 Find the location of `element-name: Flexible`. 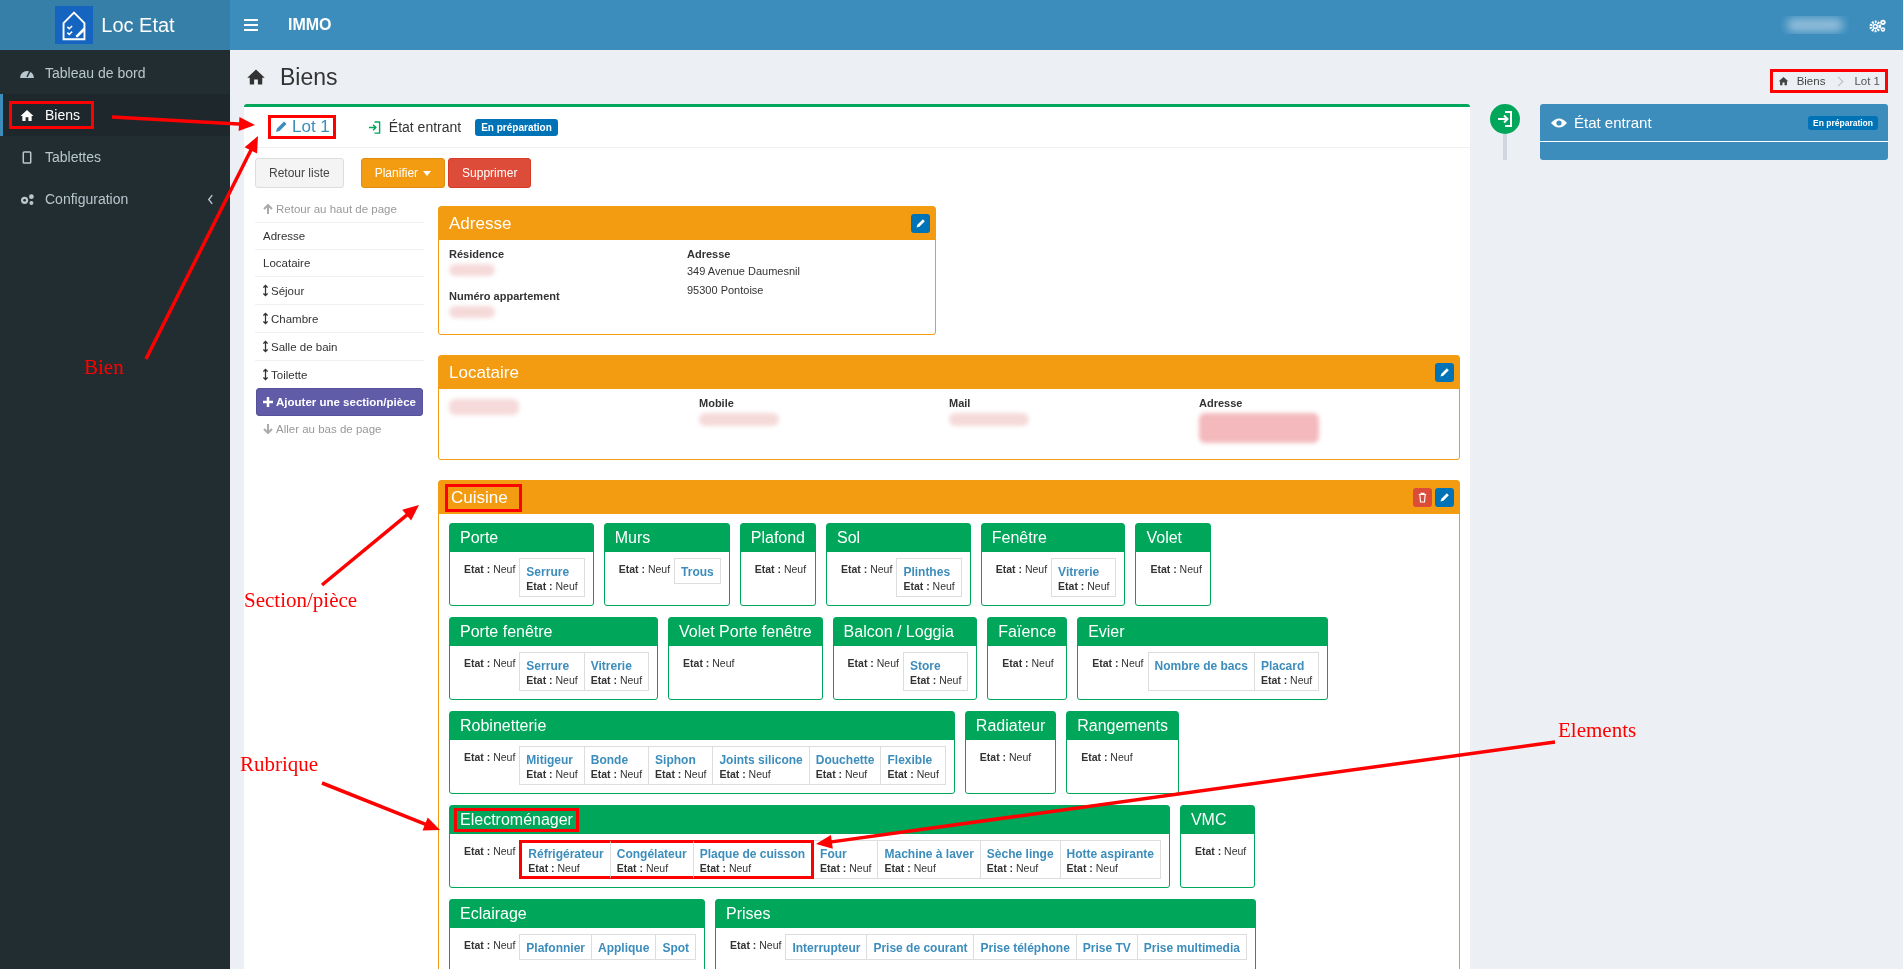

element-name: Flexible is located at coordinates (913, 758).